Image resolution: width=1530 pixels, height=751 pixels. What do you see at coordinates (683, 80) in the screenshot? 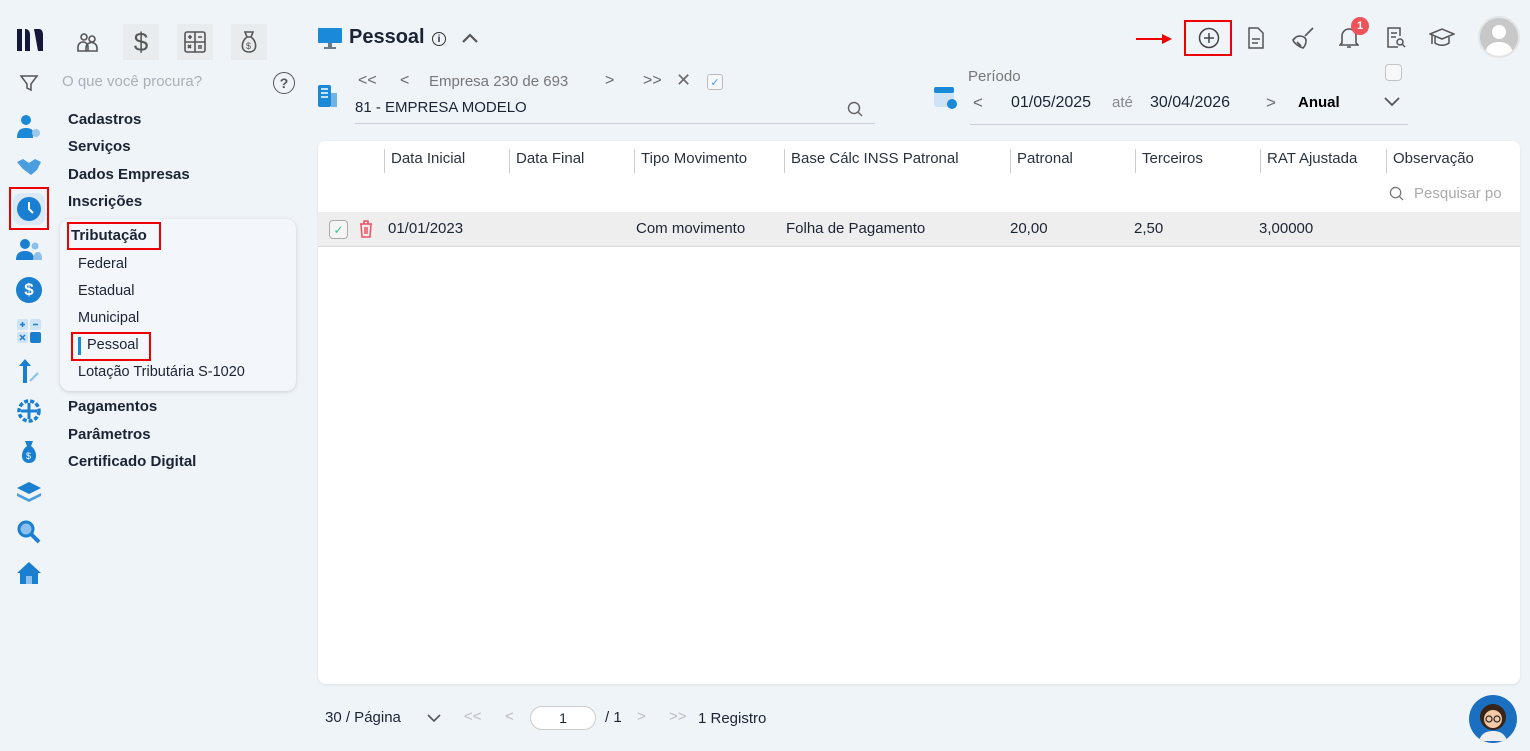
I see `clear-icon: ✕` at bounding box center [683, 80].